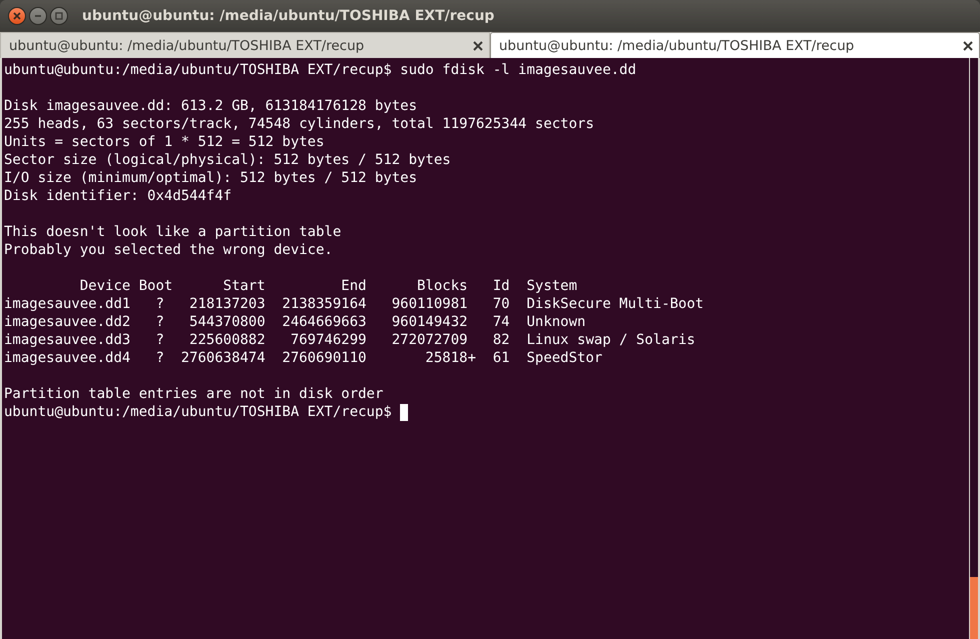 Image resolution: width=980 pixels, height=639 pixels. What do you see at coordinates (350, 340) in the screenshot?
I see `terminal-line: imagesauvee.dd3 ? 225600882 769746299 272072709 82 Linux swap / Solaris` at bounding box center [350, 340].